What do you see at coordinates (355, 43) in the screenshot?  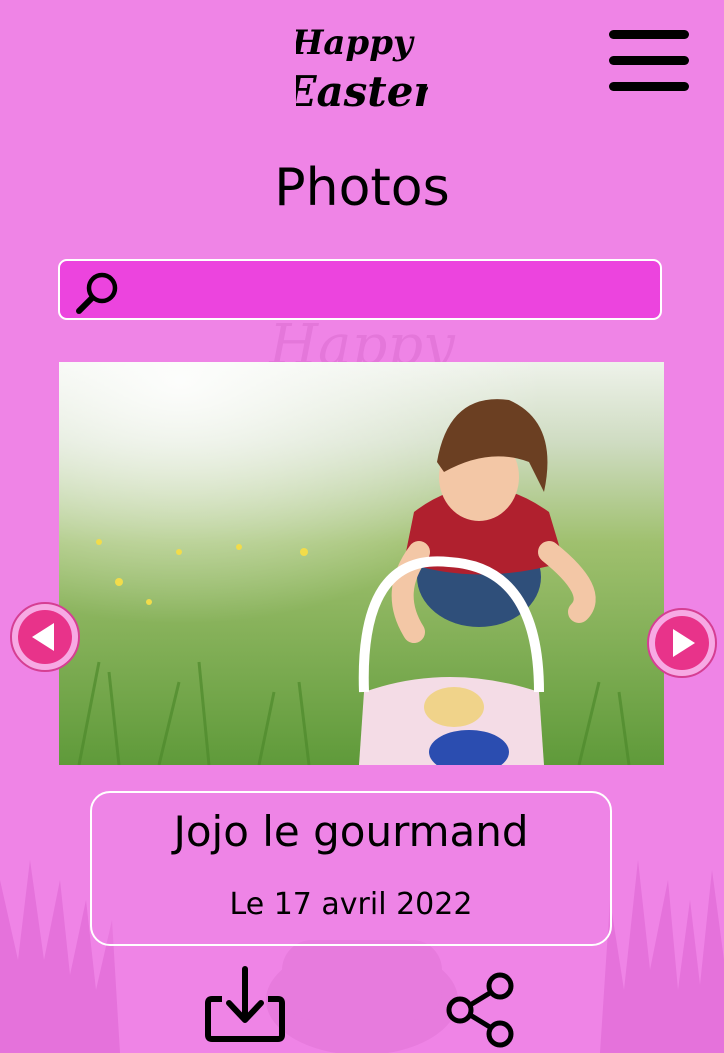 I see `logo-line1: Happy` at bounding box center [355, 43].